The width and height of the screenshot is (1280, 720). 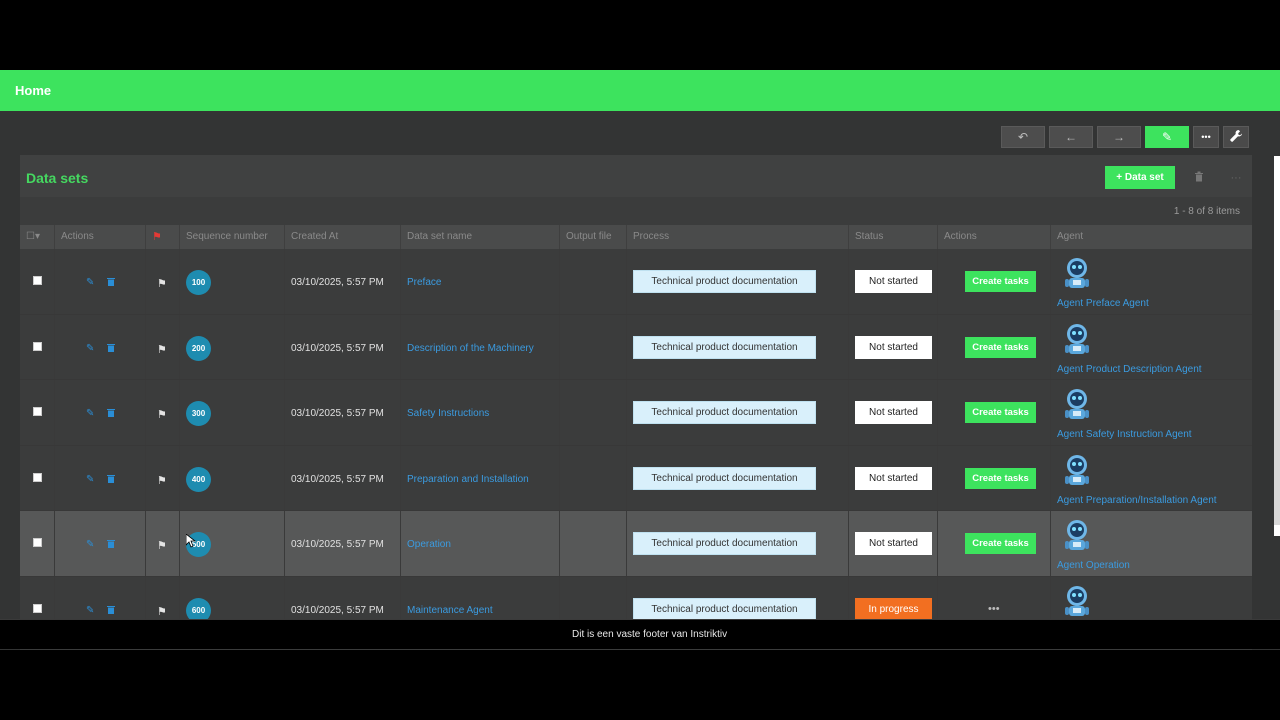 I want to click on row-actions-cell: Create tasks, so click(x=994, y=281).